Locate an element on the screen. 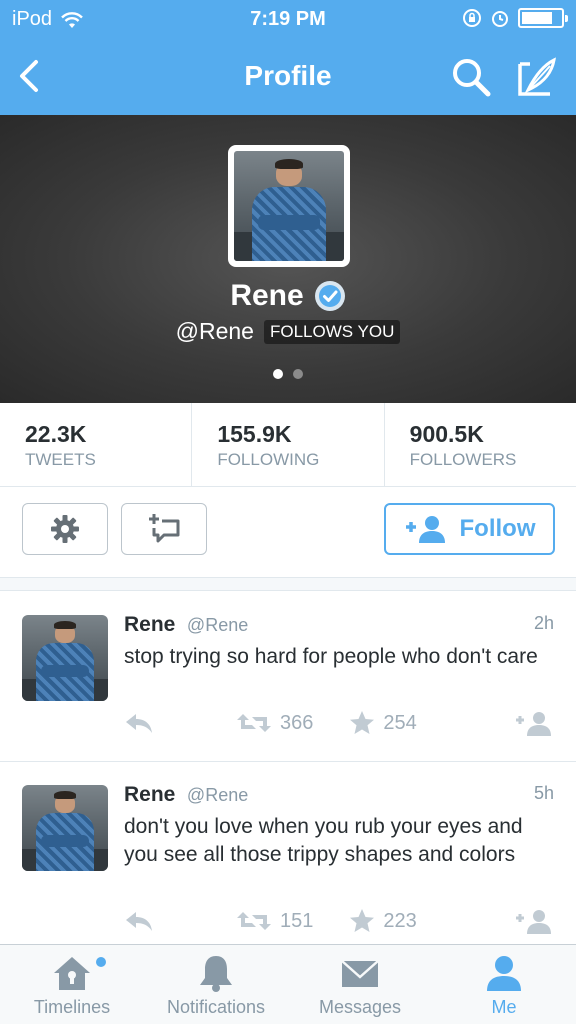 Image resolution: width=576 pixels, height=1024 pixels. profile-name: Rene is located at coordinates (267, 295).